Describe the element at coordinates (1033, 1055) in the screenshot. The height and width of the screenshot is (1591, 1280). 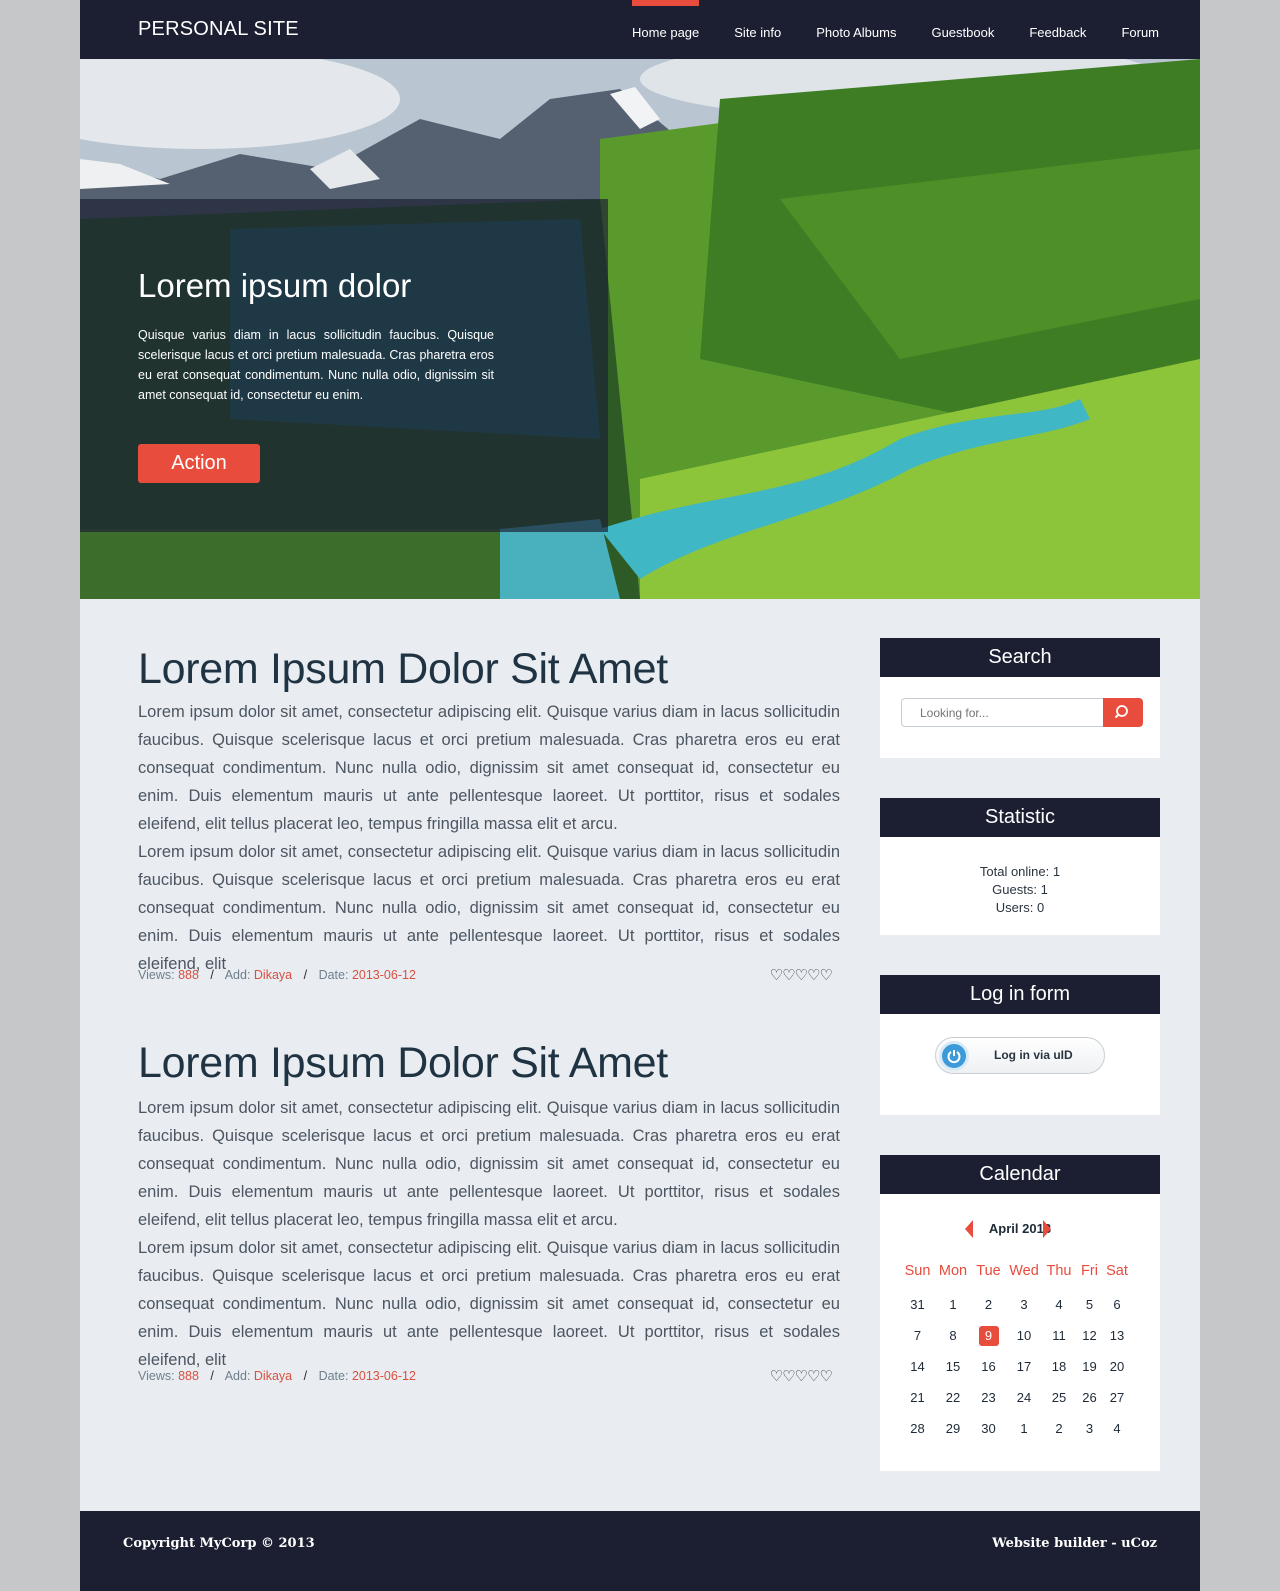
I see `uid-login-label: Log in via uID` at that location.